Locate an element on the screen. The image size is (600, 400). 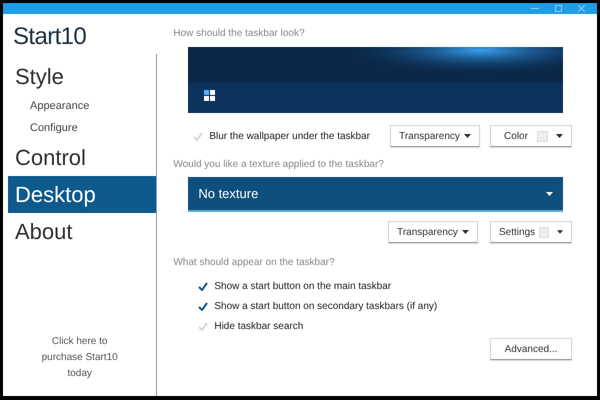
purchase-link: Click here to purchase Start10 today is located at coordinates (79, 358).